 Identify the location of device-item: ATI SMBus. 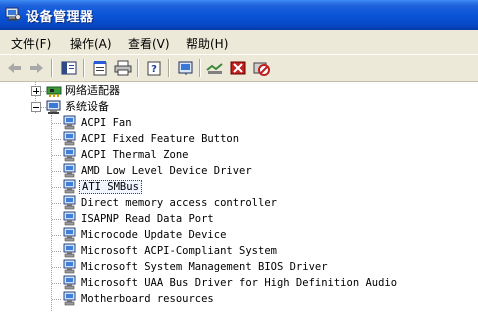
(252, 187).